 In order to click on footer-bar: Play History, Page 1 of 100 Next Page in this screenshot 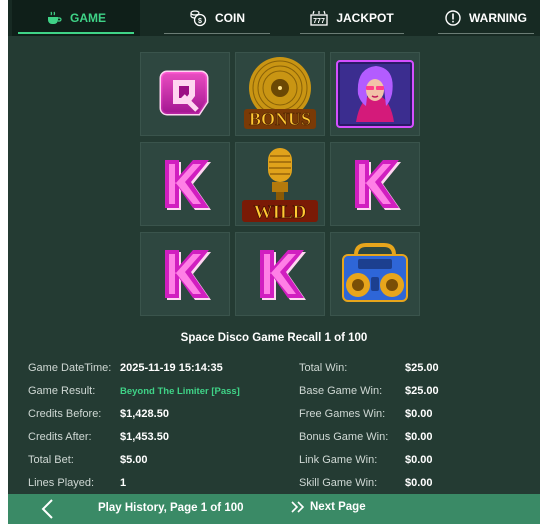, I will do `click(274, 509)`.